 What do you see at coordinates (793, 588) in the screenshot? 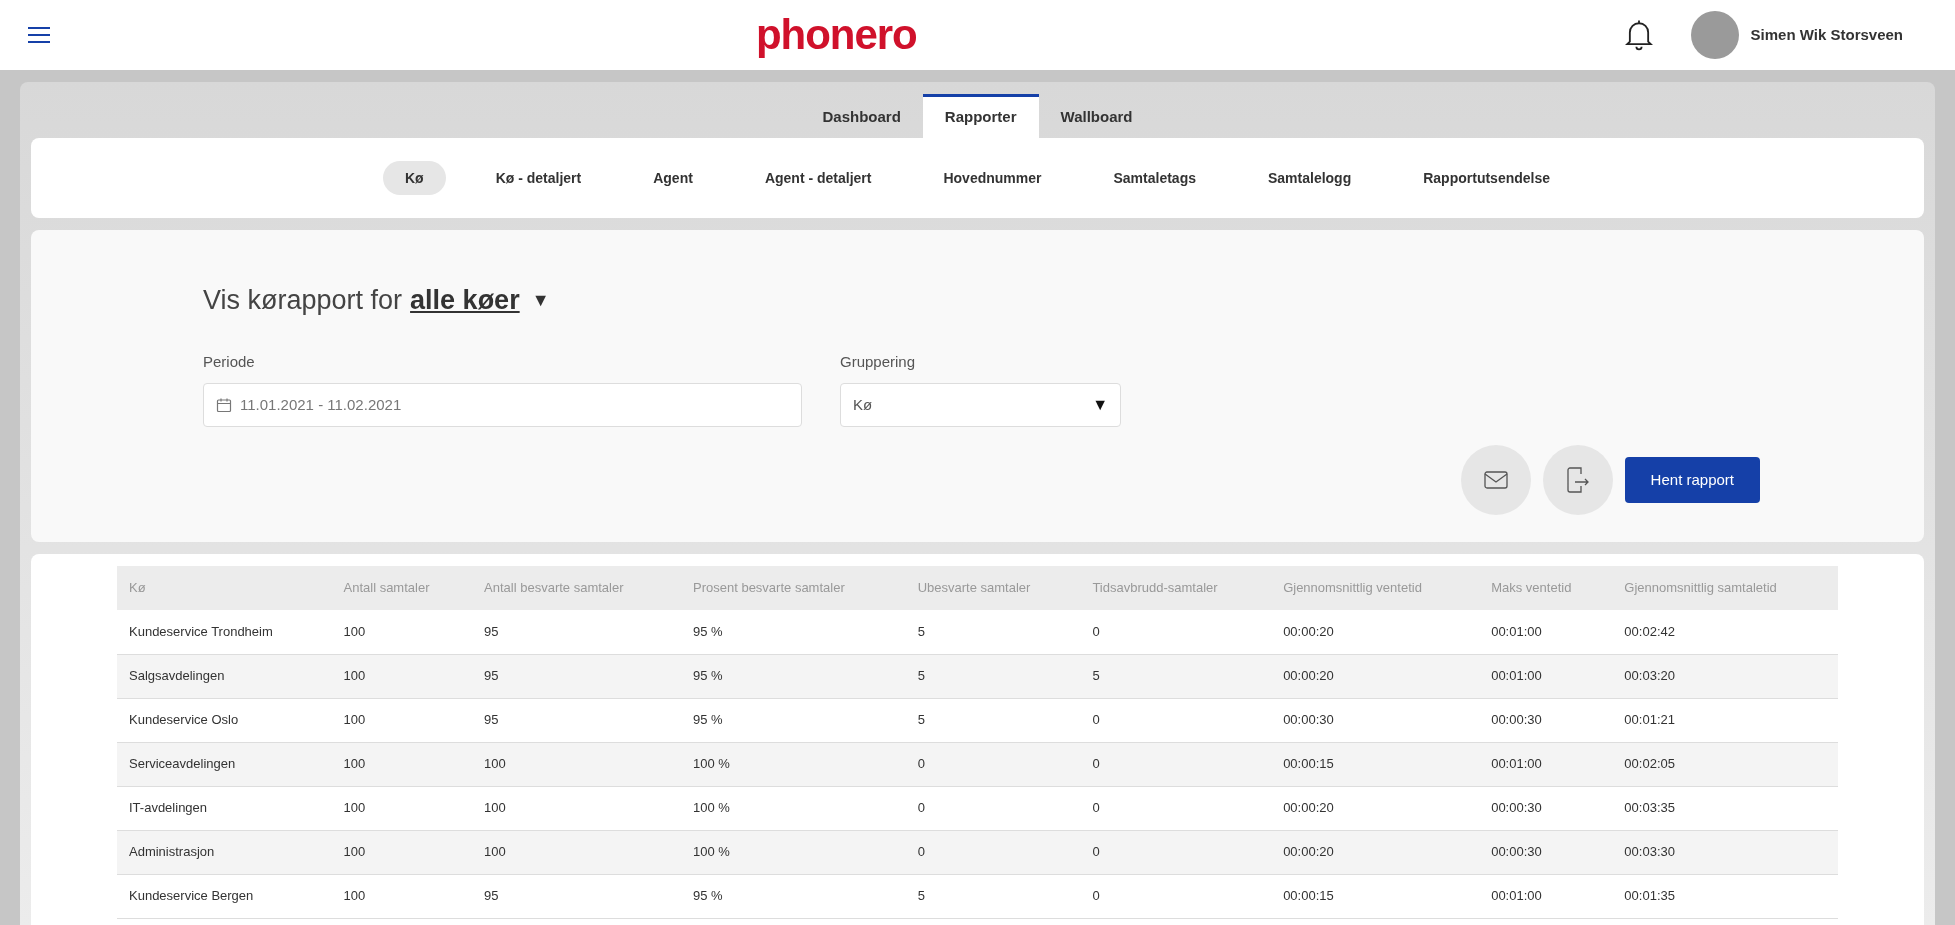
I see `column-header: Prosent besvarte samtaler` at bounding box center [793, 588].